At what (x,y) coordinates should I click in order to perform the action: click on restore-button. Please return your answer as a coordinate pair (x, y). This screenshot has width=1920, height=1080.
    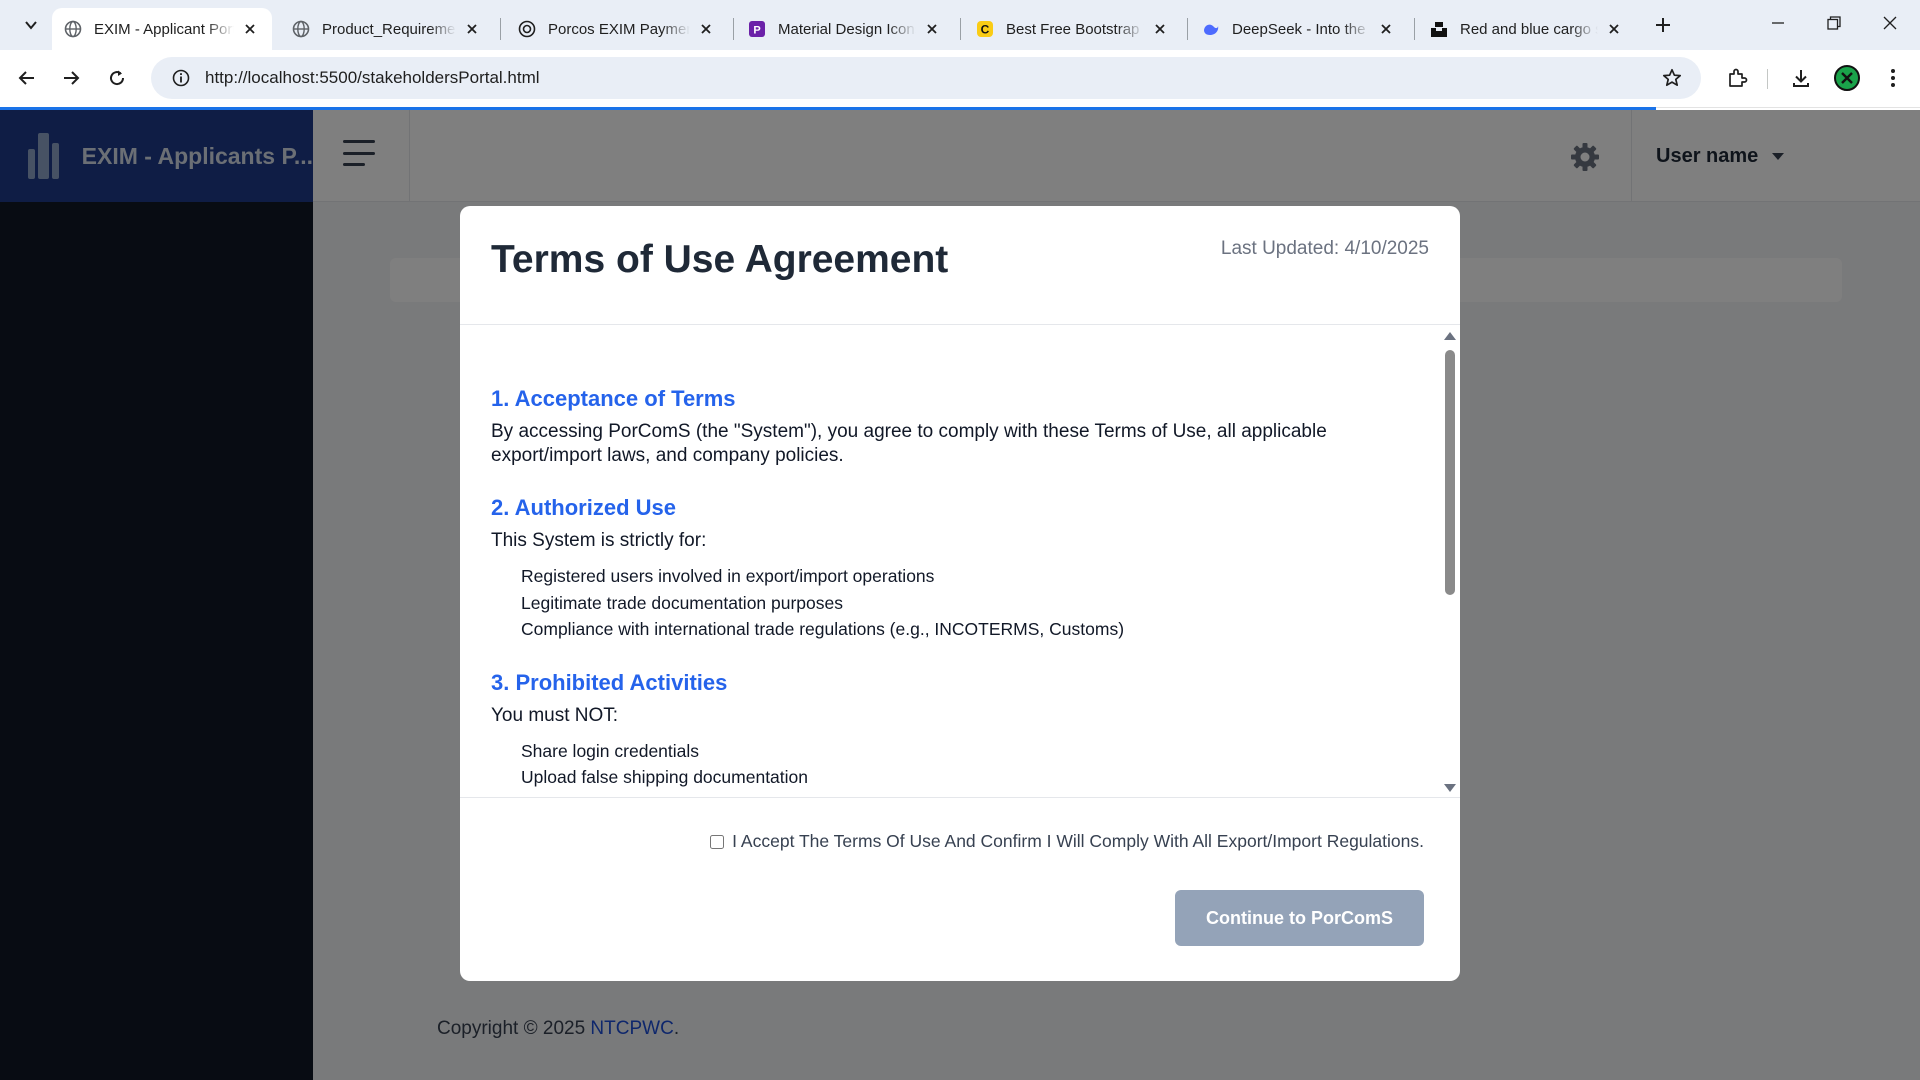
    Looking at the image, I should click on (1834, 23).